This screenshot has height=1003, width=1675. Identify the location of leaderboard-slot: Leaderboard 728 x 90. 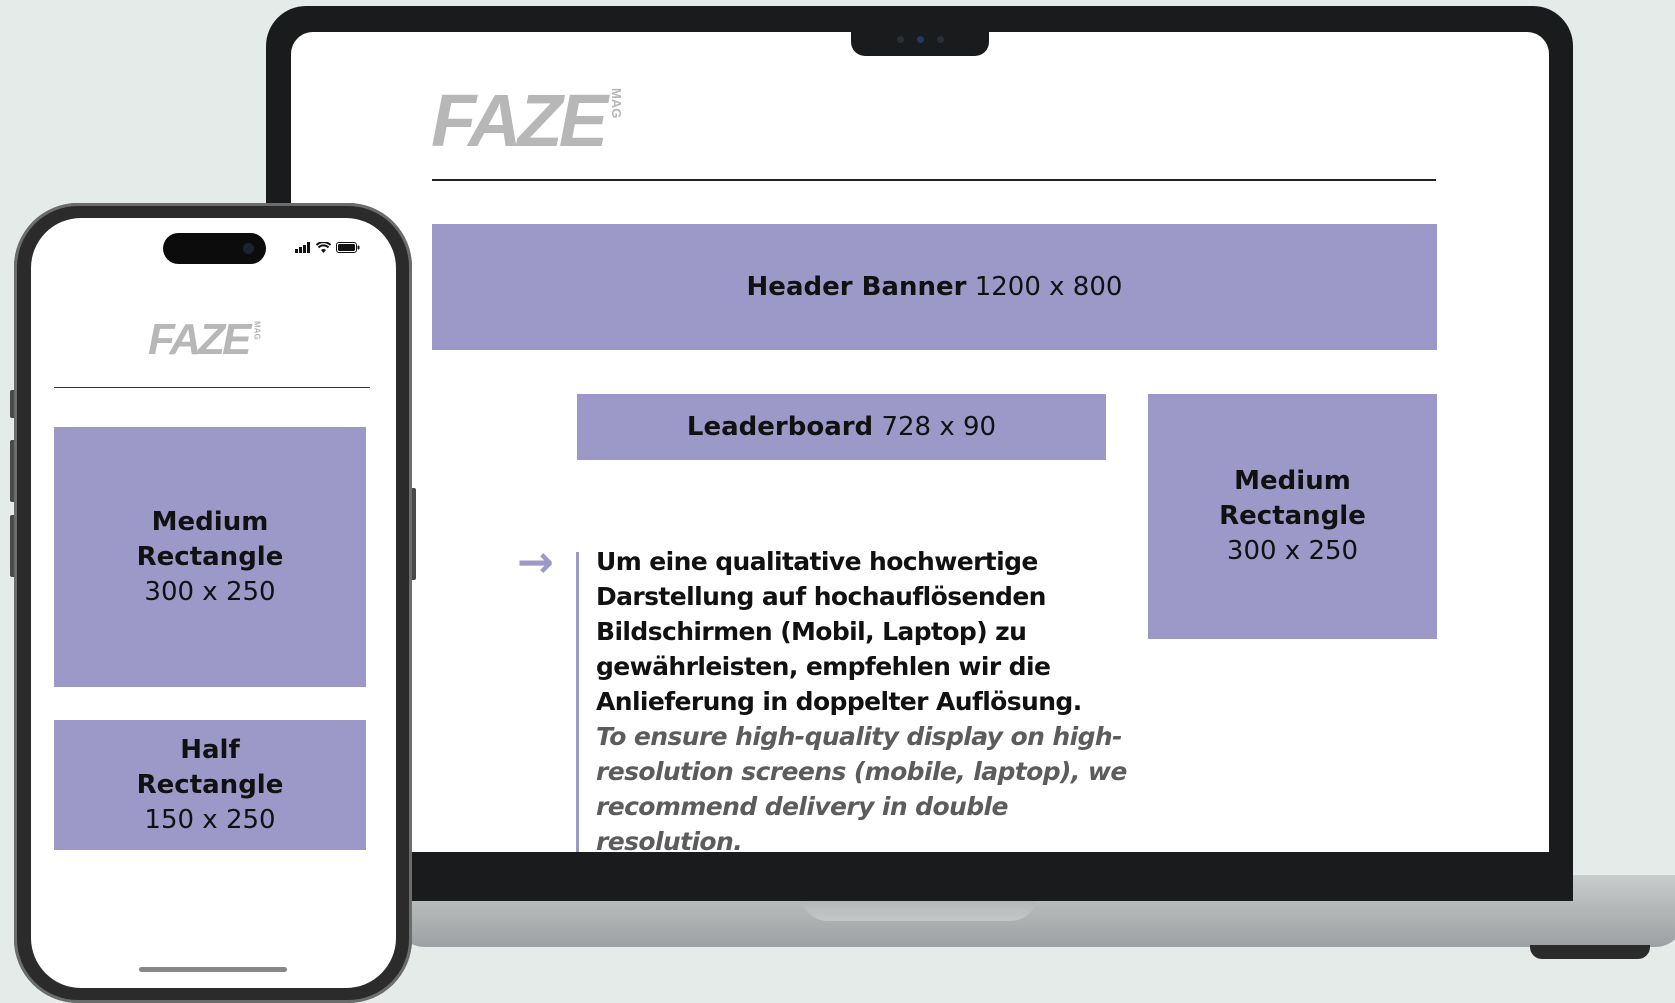
(841, 427).